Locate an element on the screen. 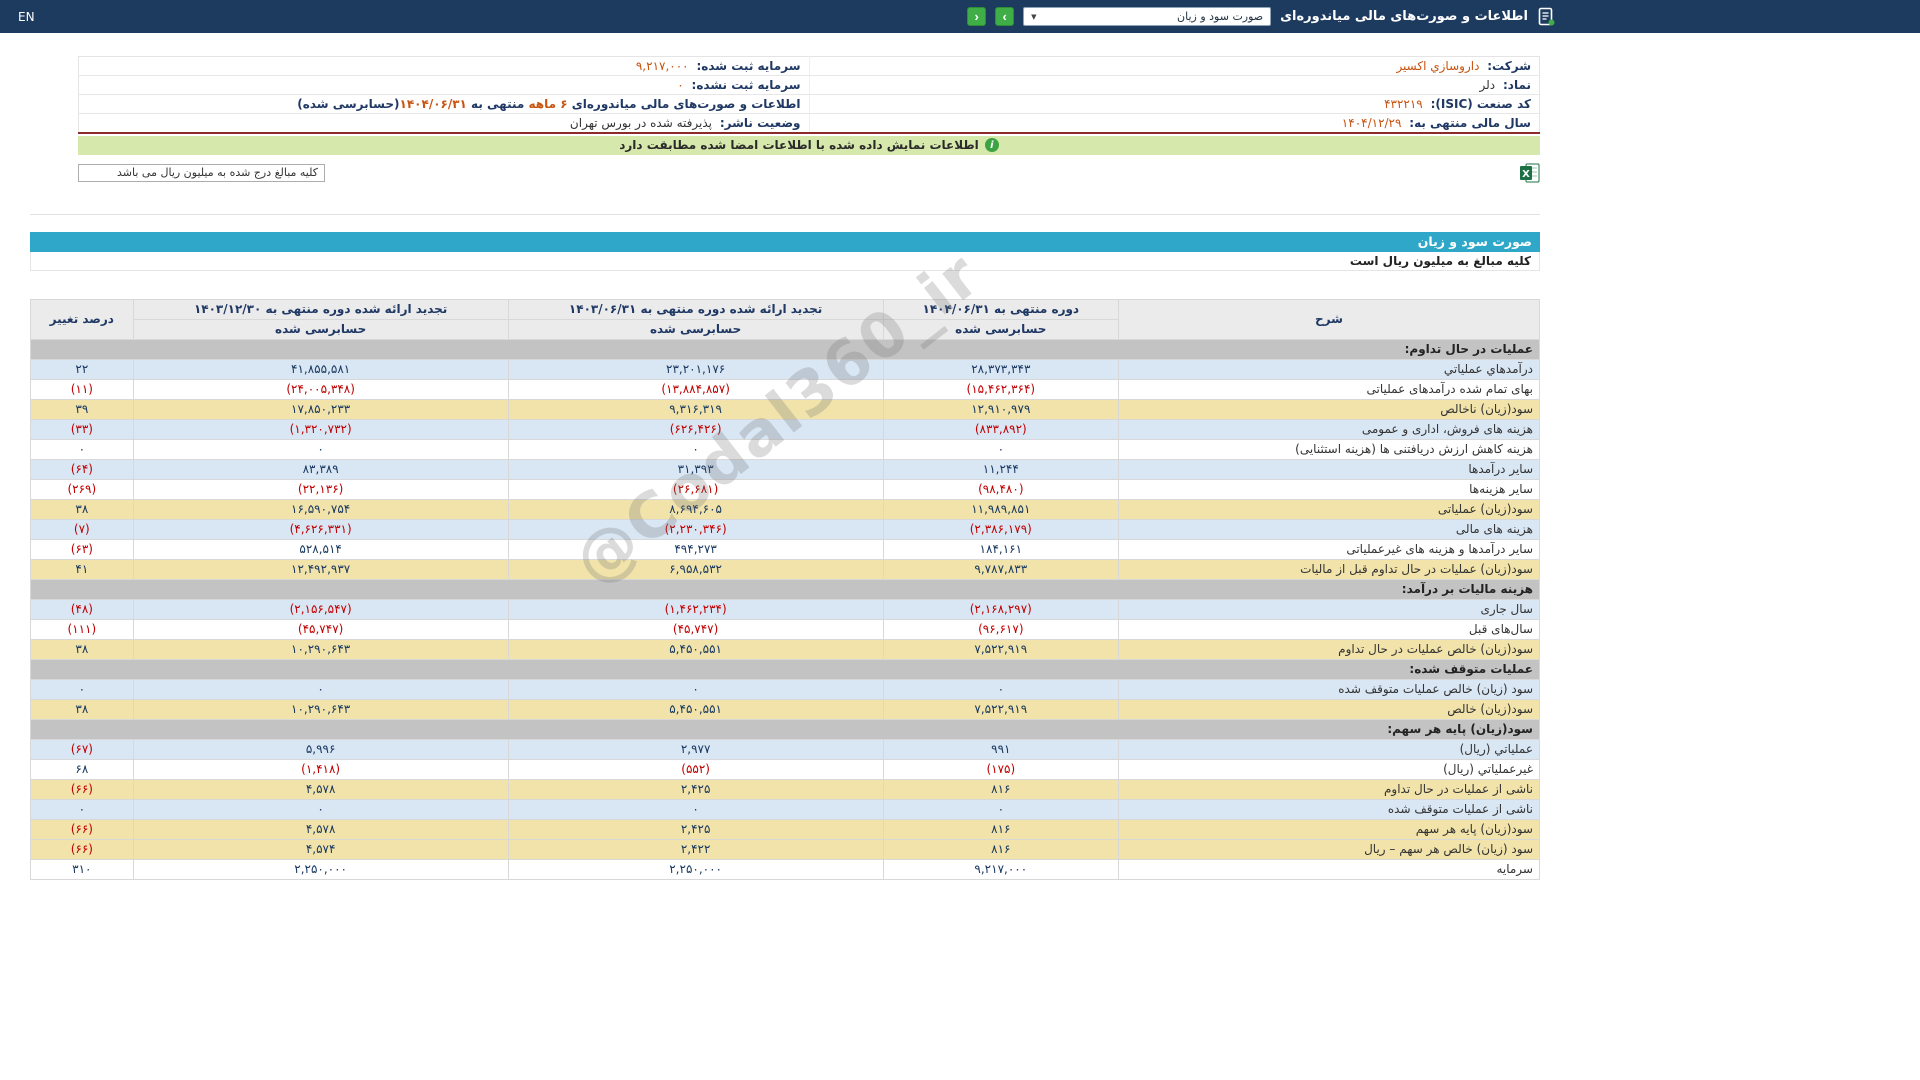  cell-value: ۳۱,۳۹۳ is located at coordinates (695, 469).